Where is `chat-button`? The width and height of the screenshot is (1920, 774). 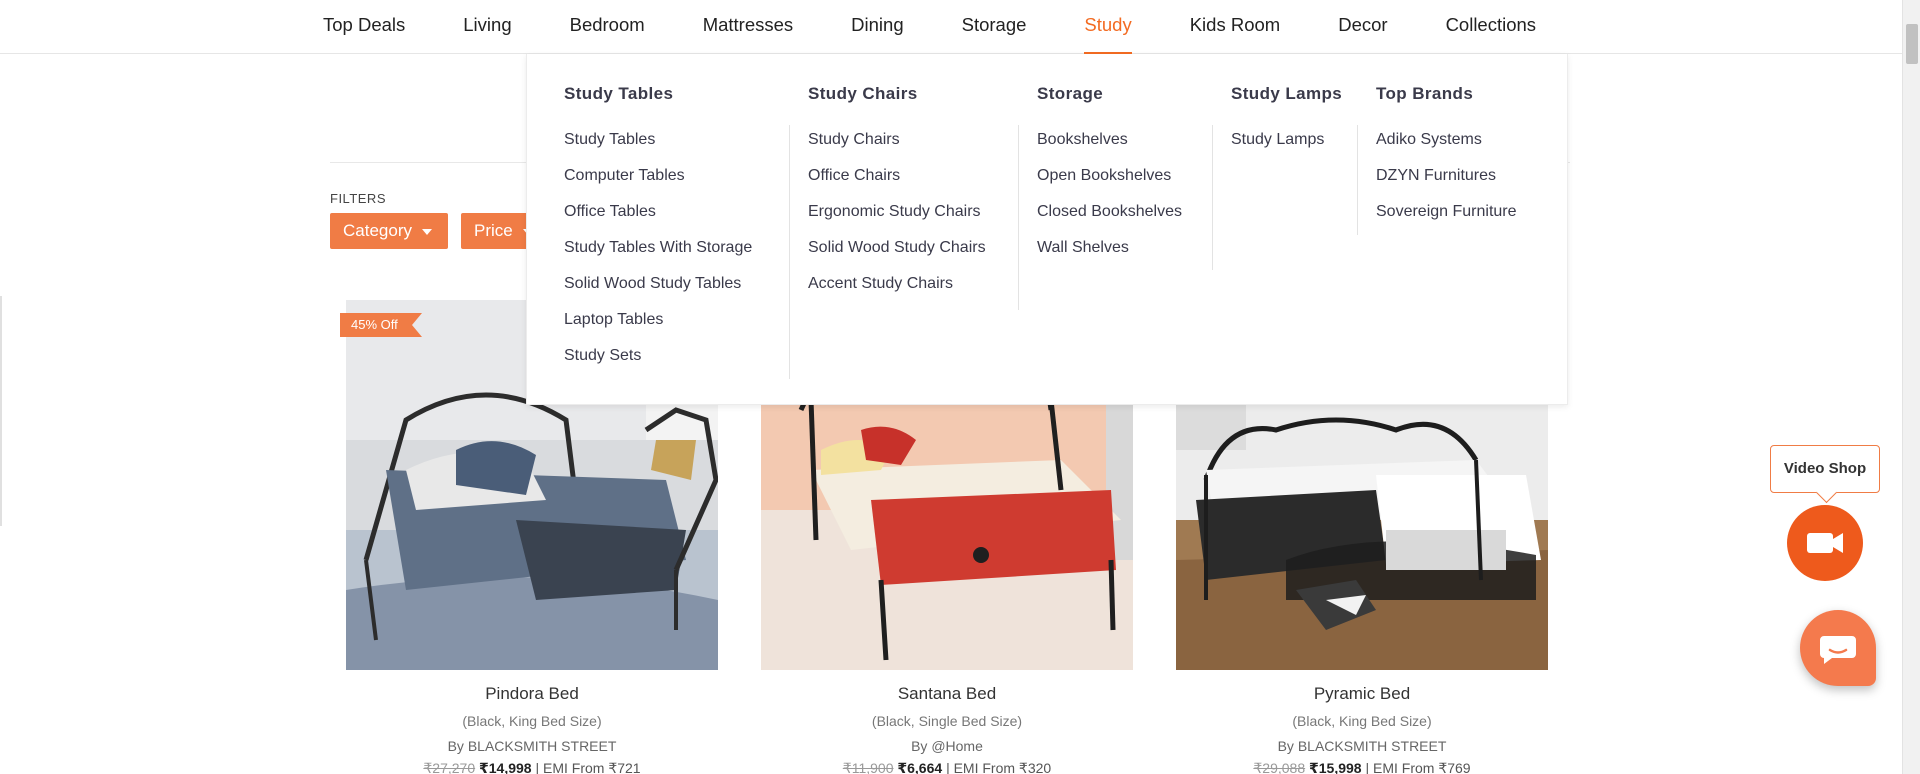 chat-button is located at coordinates (1838, 648).